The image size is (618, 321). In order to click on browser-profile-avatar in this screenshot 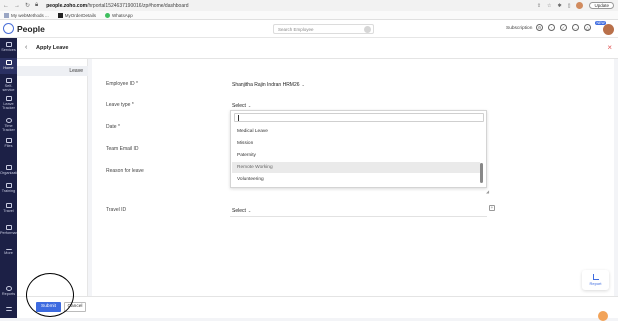, I will do `click(580, 5)`.